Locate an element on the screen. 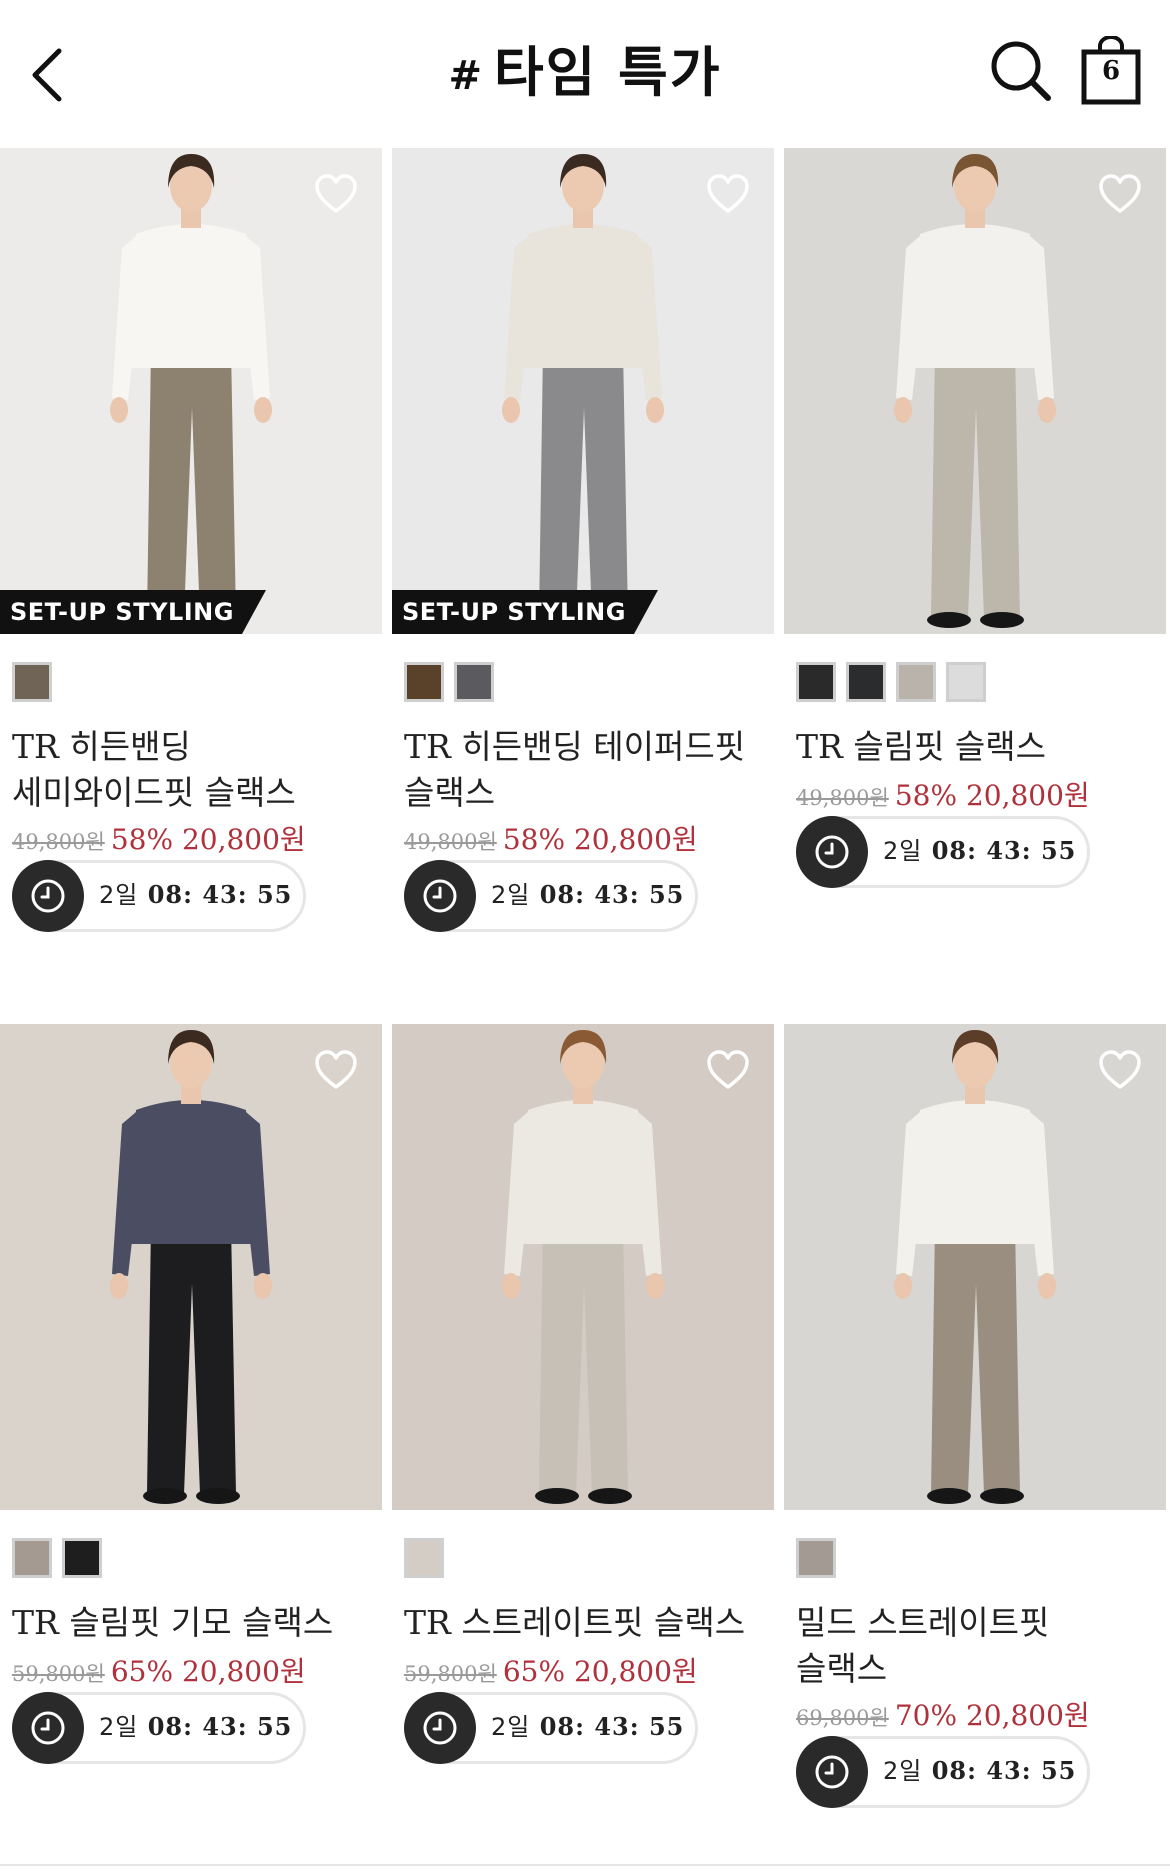  name-line-1: 밀드 스트레이트핏 is located at coordinates (923, 1622).